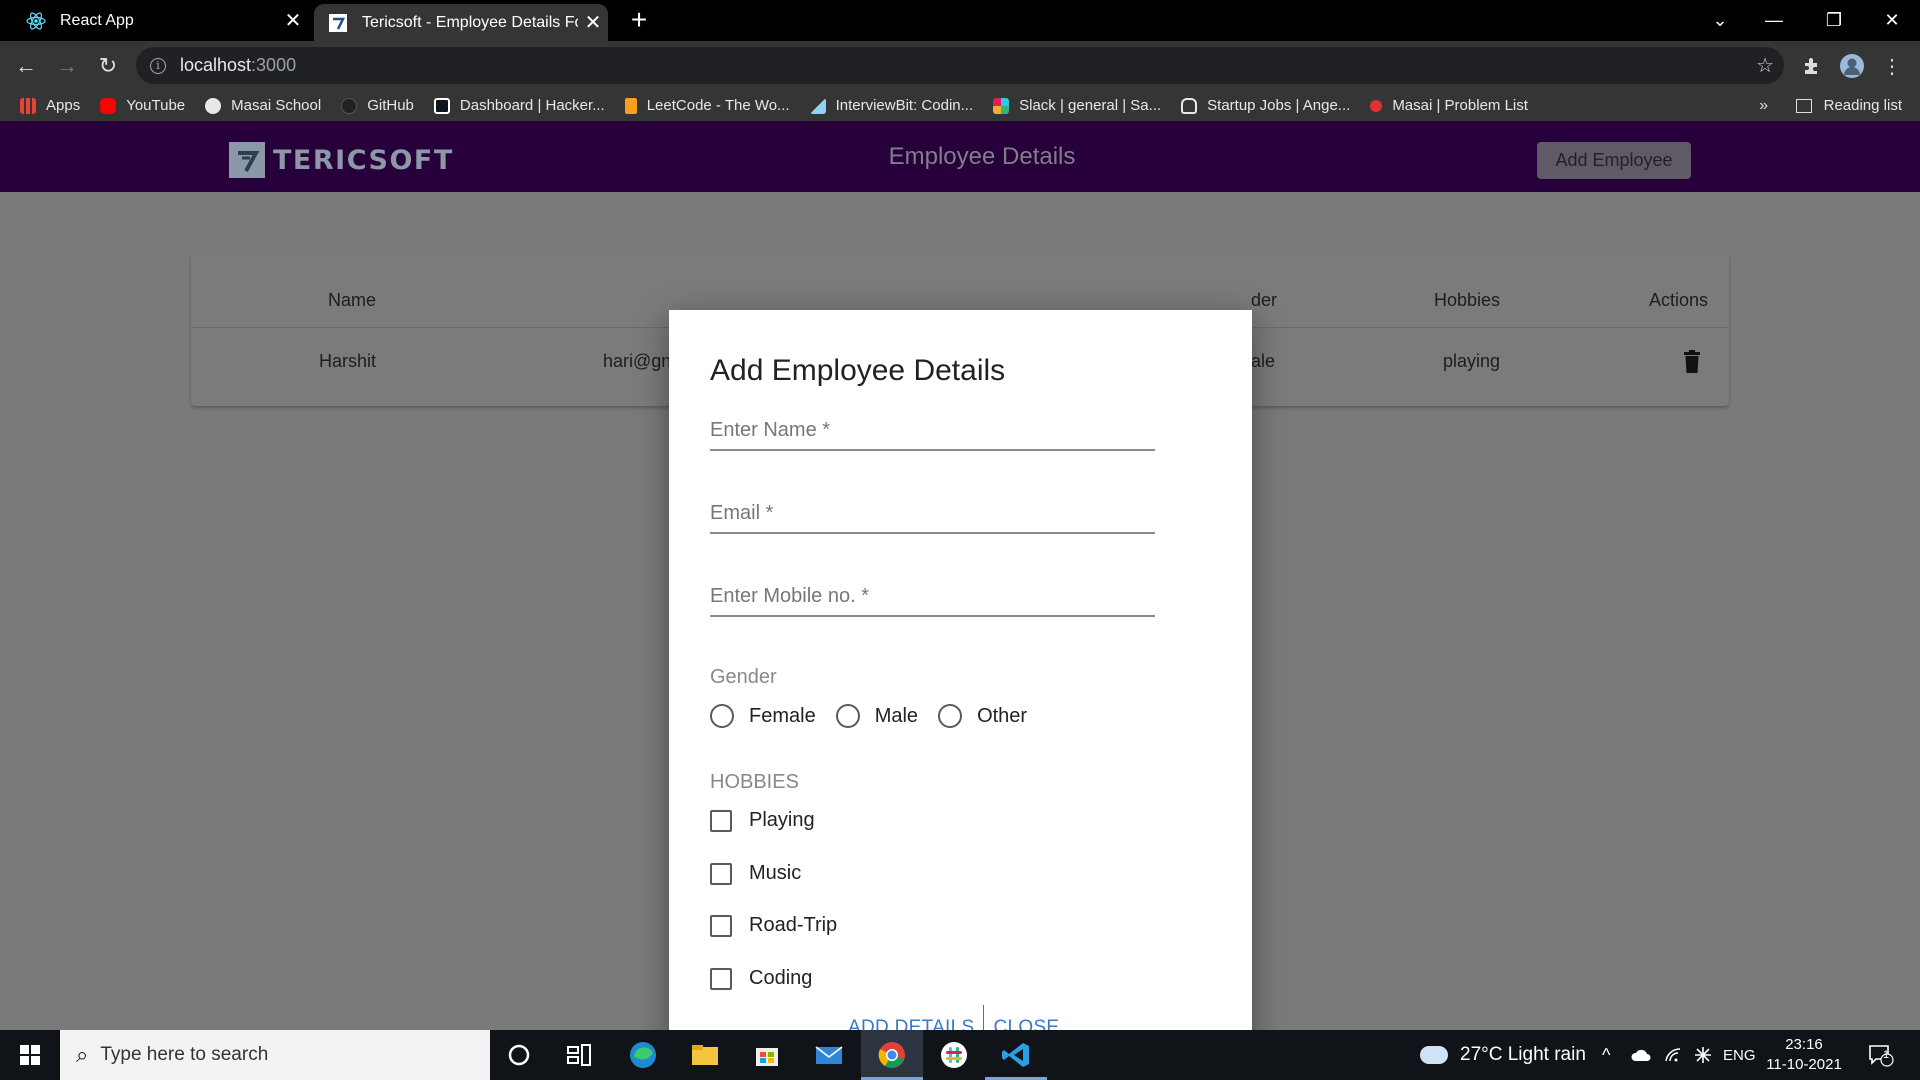 The height and width of the screenshot is (1080, 1920). Describe the element at coordinates (1703, 1055) in the screenshot. I see `network-icon` at that location.